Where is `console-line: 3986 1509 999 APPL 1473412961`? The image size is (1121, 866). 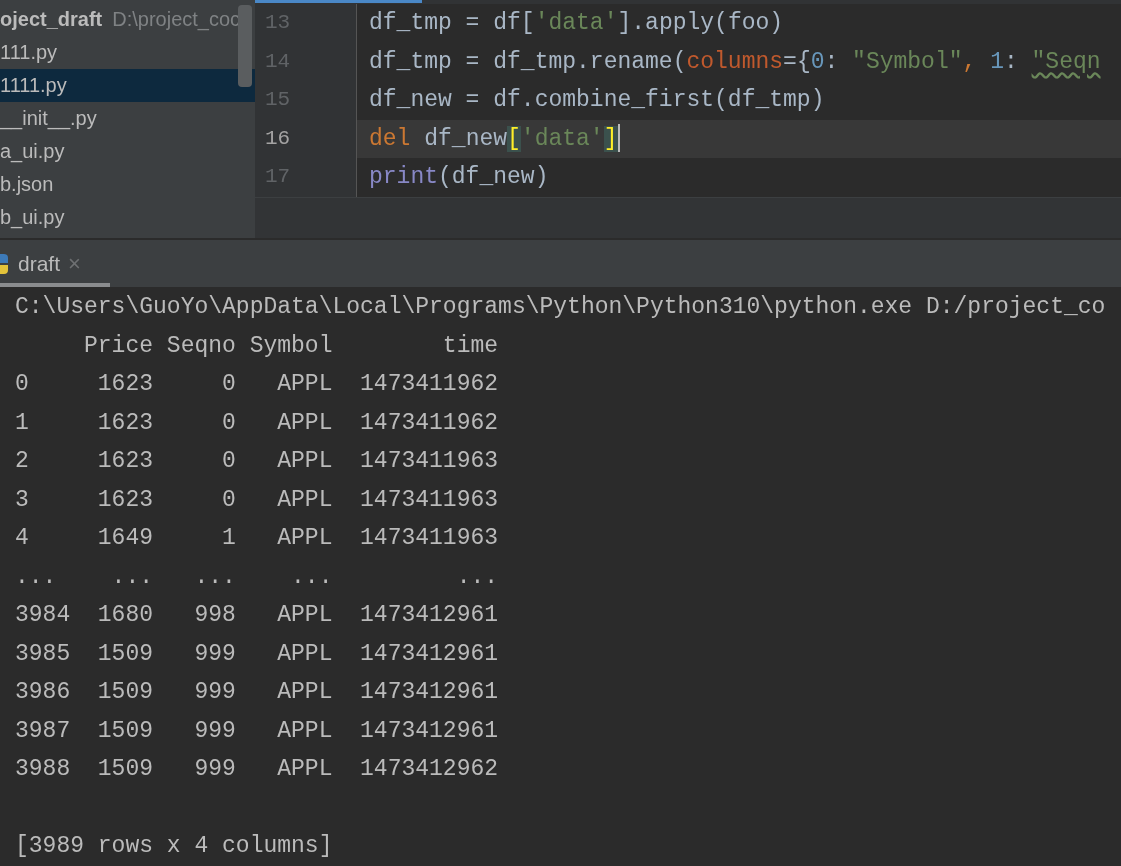 console-line: 3986 1509 999 APPL 1473412961 is located at coordinates (257, 692).